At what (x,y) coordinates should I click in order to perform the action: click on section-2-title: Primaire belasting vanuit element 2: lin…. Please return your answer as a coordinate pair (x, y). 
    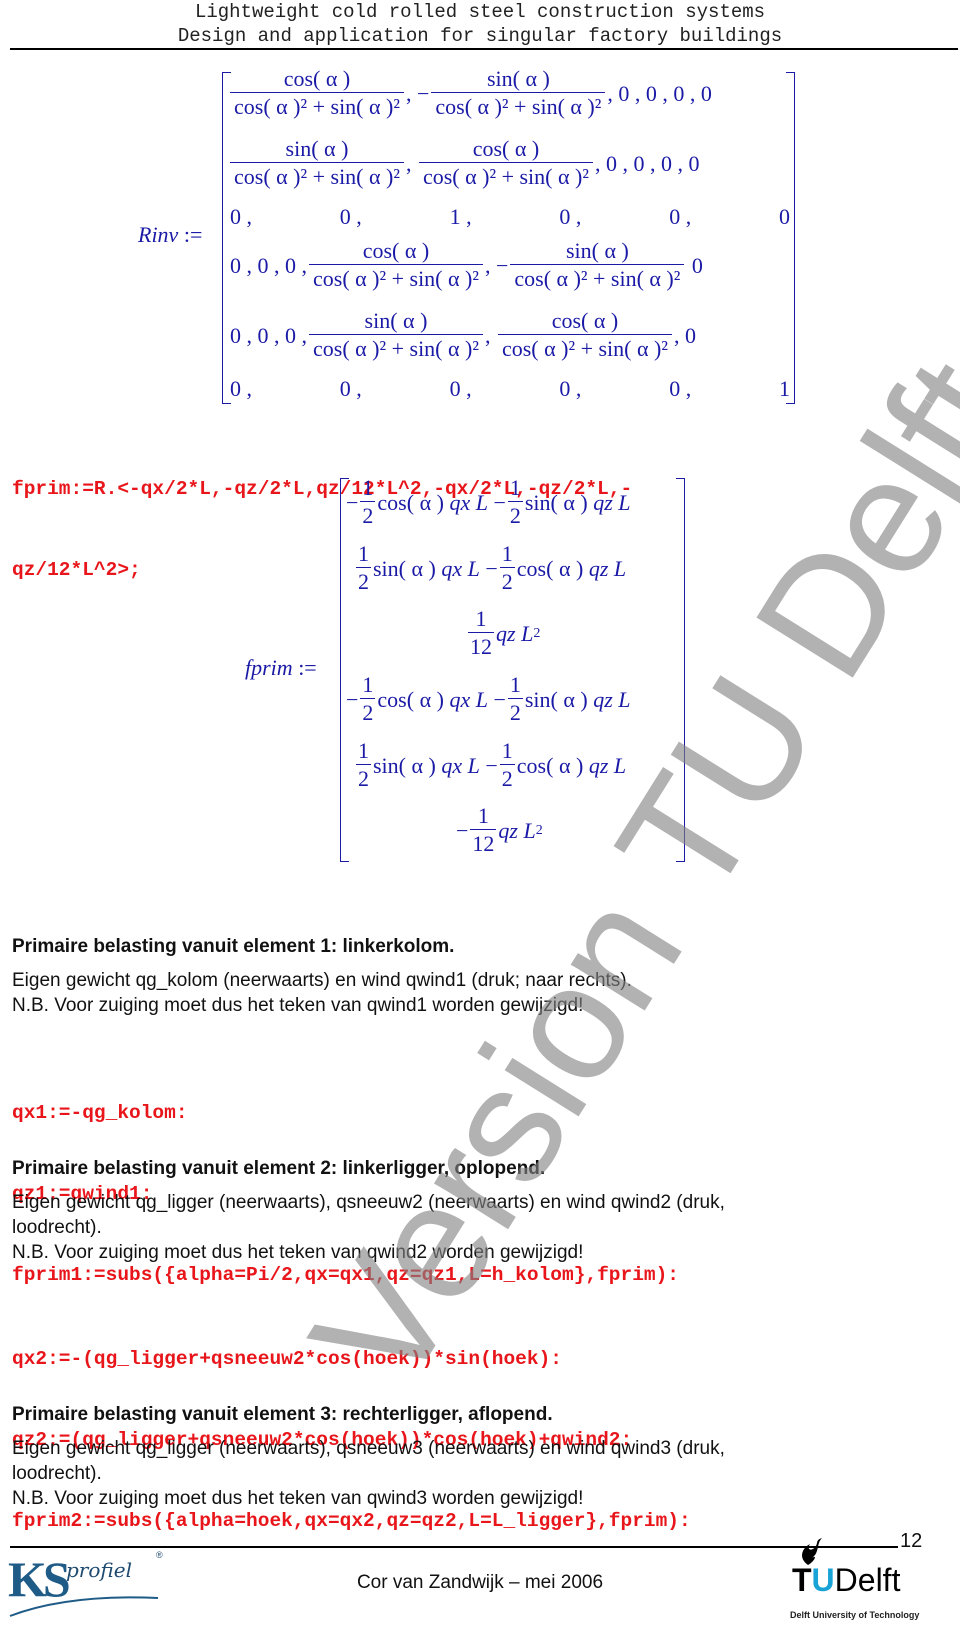
    Looking at the image, I should click on (279, 1168).